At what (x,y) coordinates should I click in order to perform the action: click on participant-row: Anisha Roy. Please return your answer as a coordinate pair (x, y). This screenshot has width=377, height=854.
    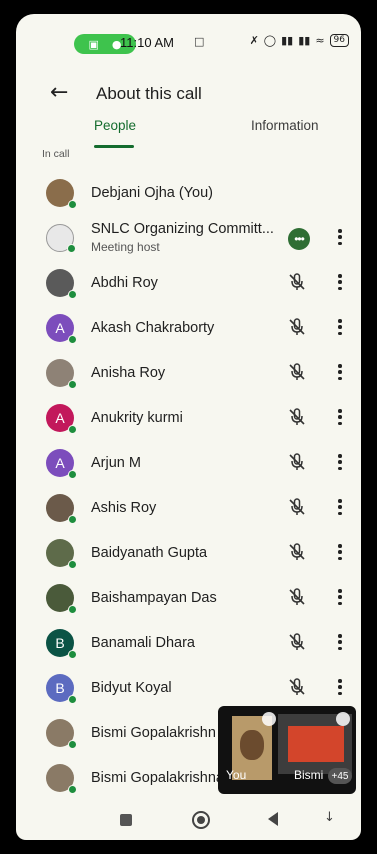
    Looking at the image, I should click on (188, 372).